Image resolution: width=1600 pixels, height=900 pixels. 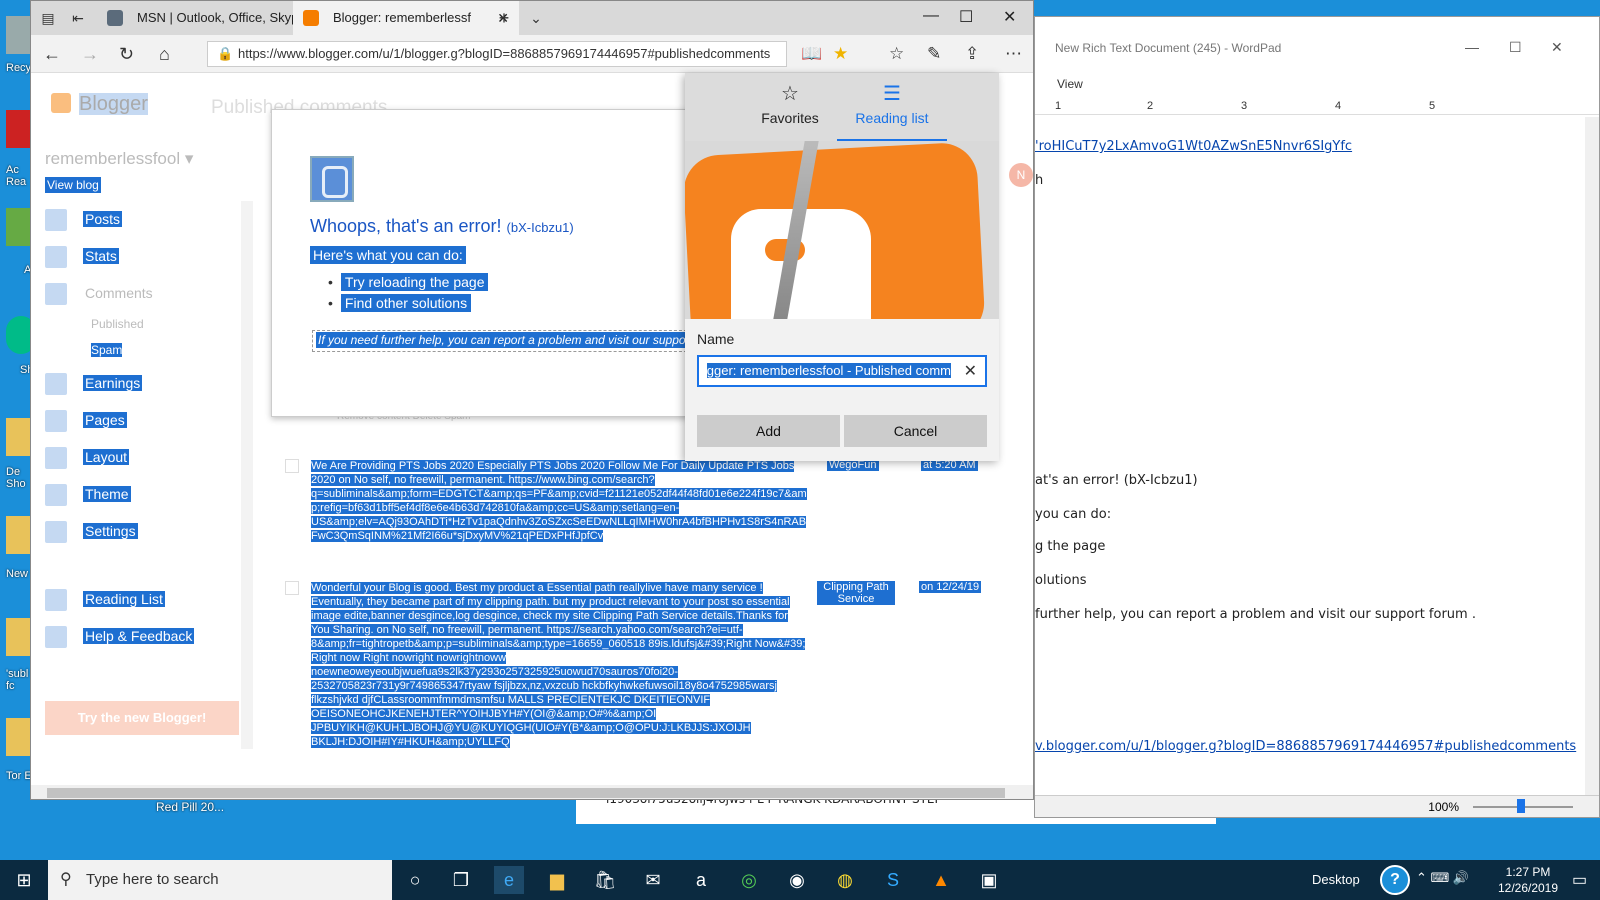 I want to click on favorites-hub-icon: ☆, so click(x=896, y=54).